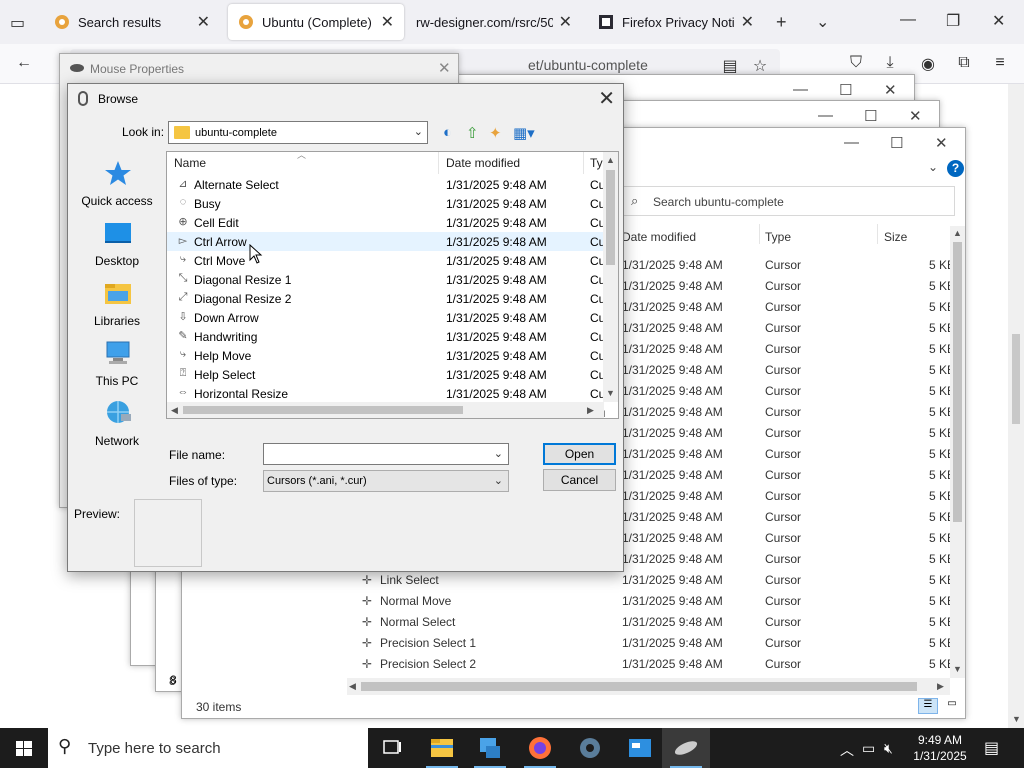 The height and width of the screenshot is (768, 1024). I want to click on tab-firefox-privacy: Firefox Privacy Notice – ✕, so click(676, 22).